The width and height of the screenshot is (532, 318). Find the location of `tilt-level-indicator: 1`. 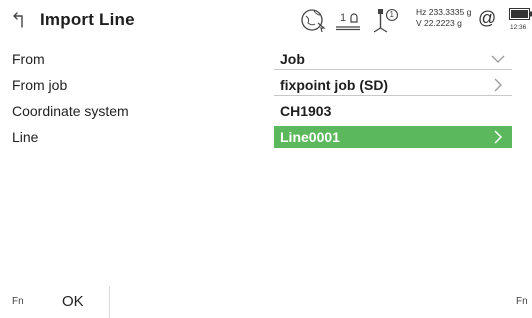

tilt-level-indicator: 1 is located at coordinates (348, 20).